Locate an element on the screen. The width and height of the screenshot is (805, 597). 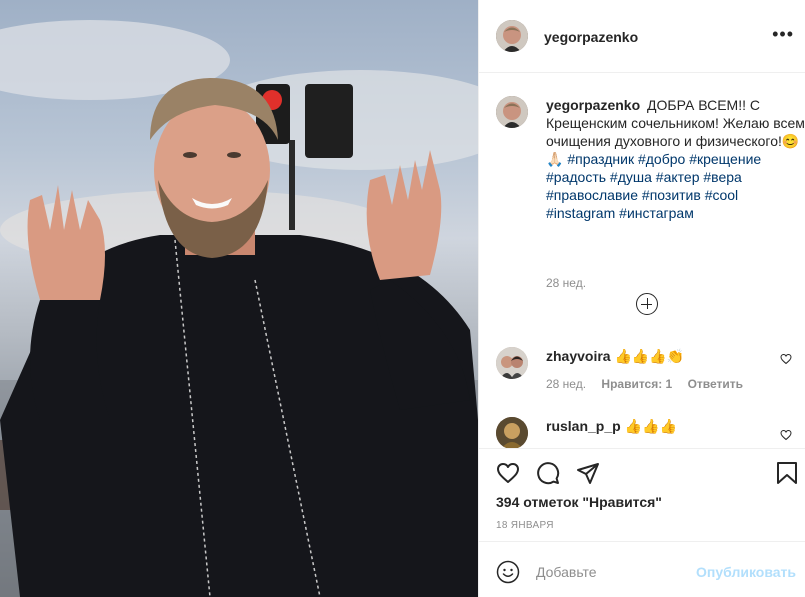
hashtag: #cool is located at coordinates (721, 195).